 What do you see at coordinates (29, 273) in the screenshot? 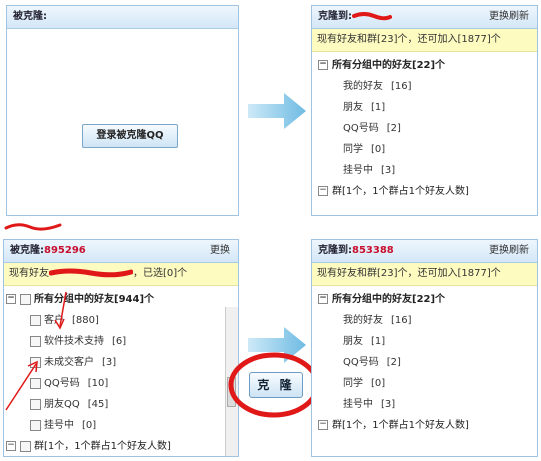
I see `info-left: 现有好友` at bounding box center [29, 273].